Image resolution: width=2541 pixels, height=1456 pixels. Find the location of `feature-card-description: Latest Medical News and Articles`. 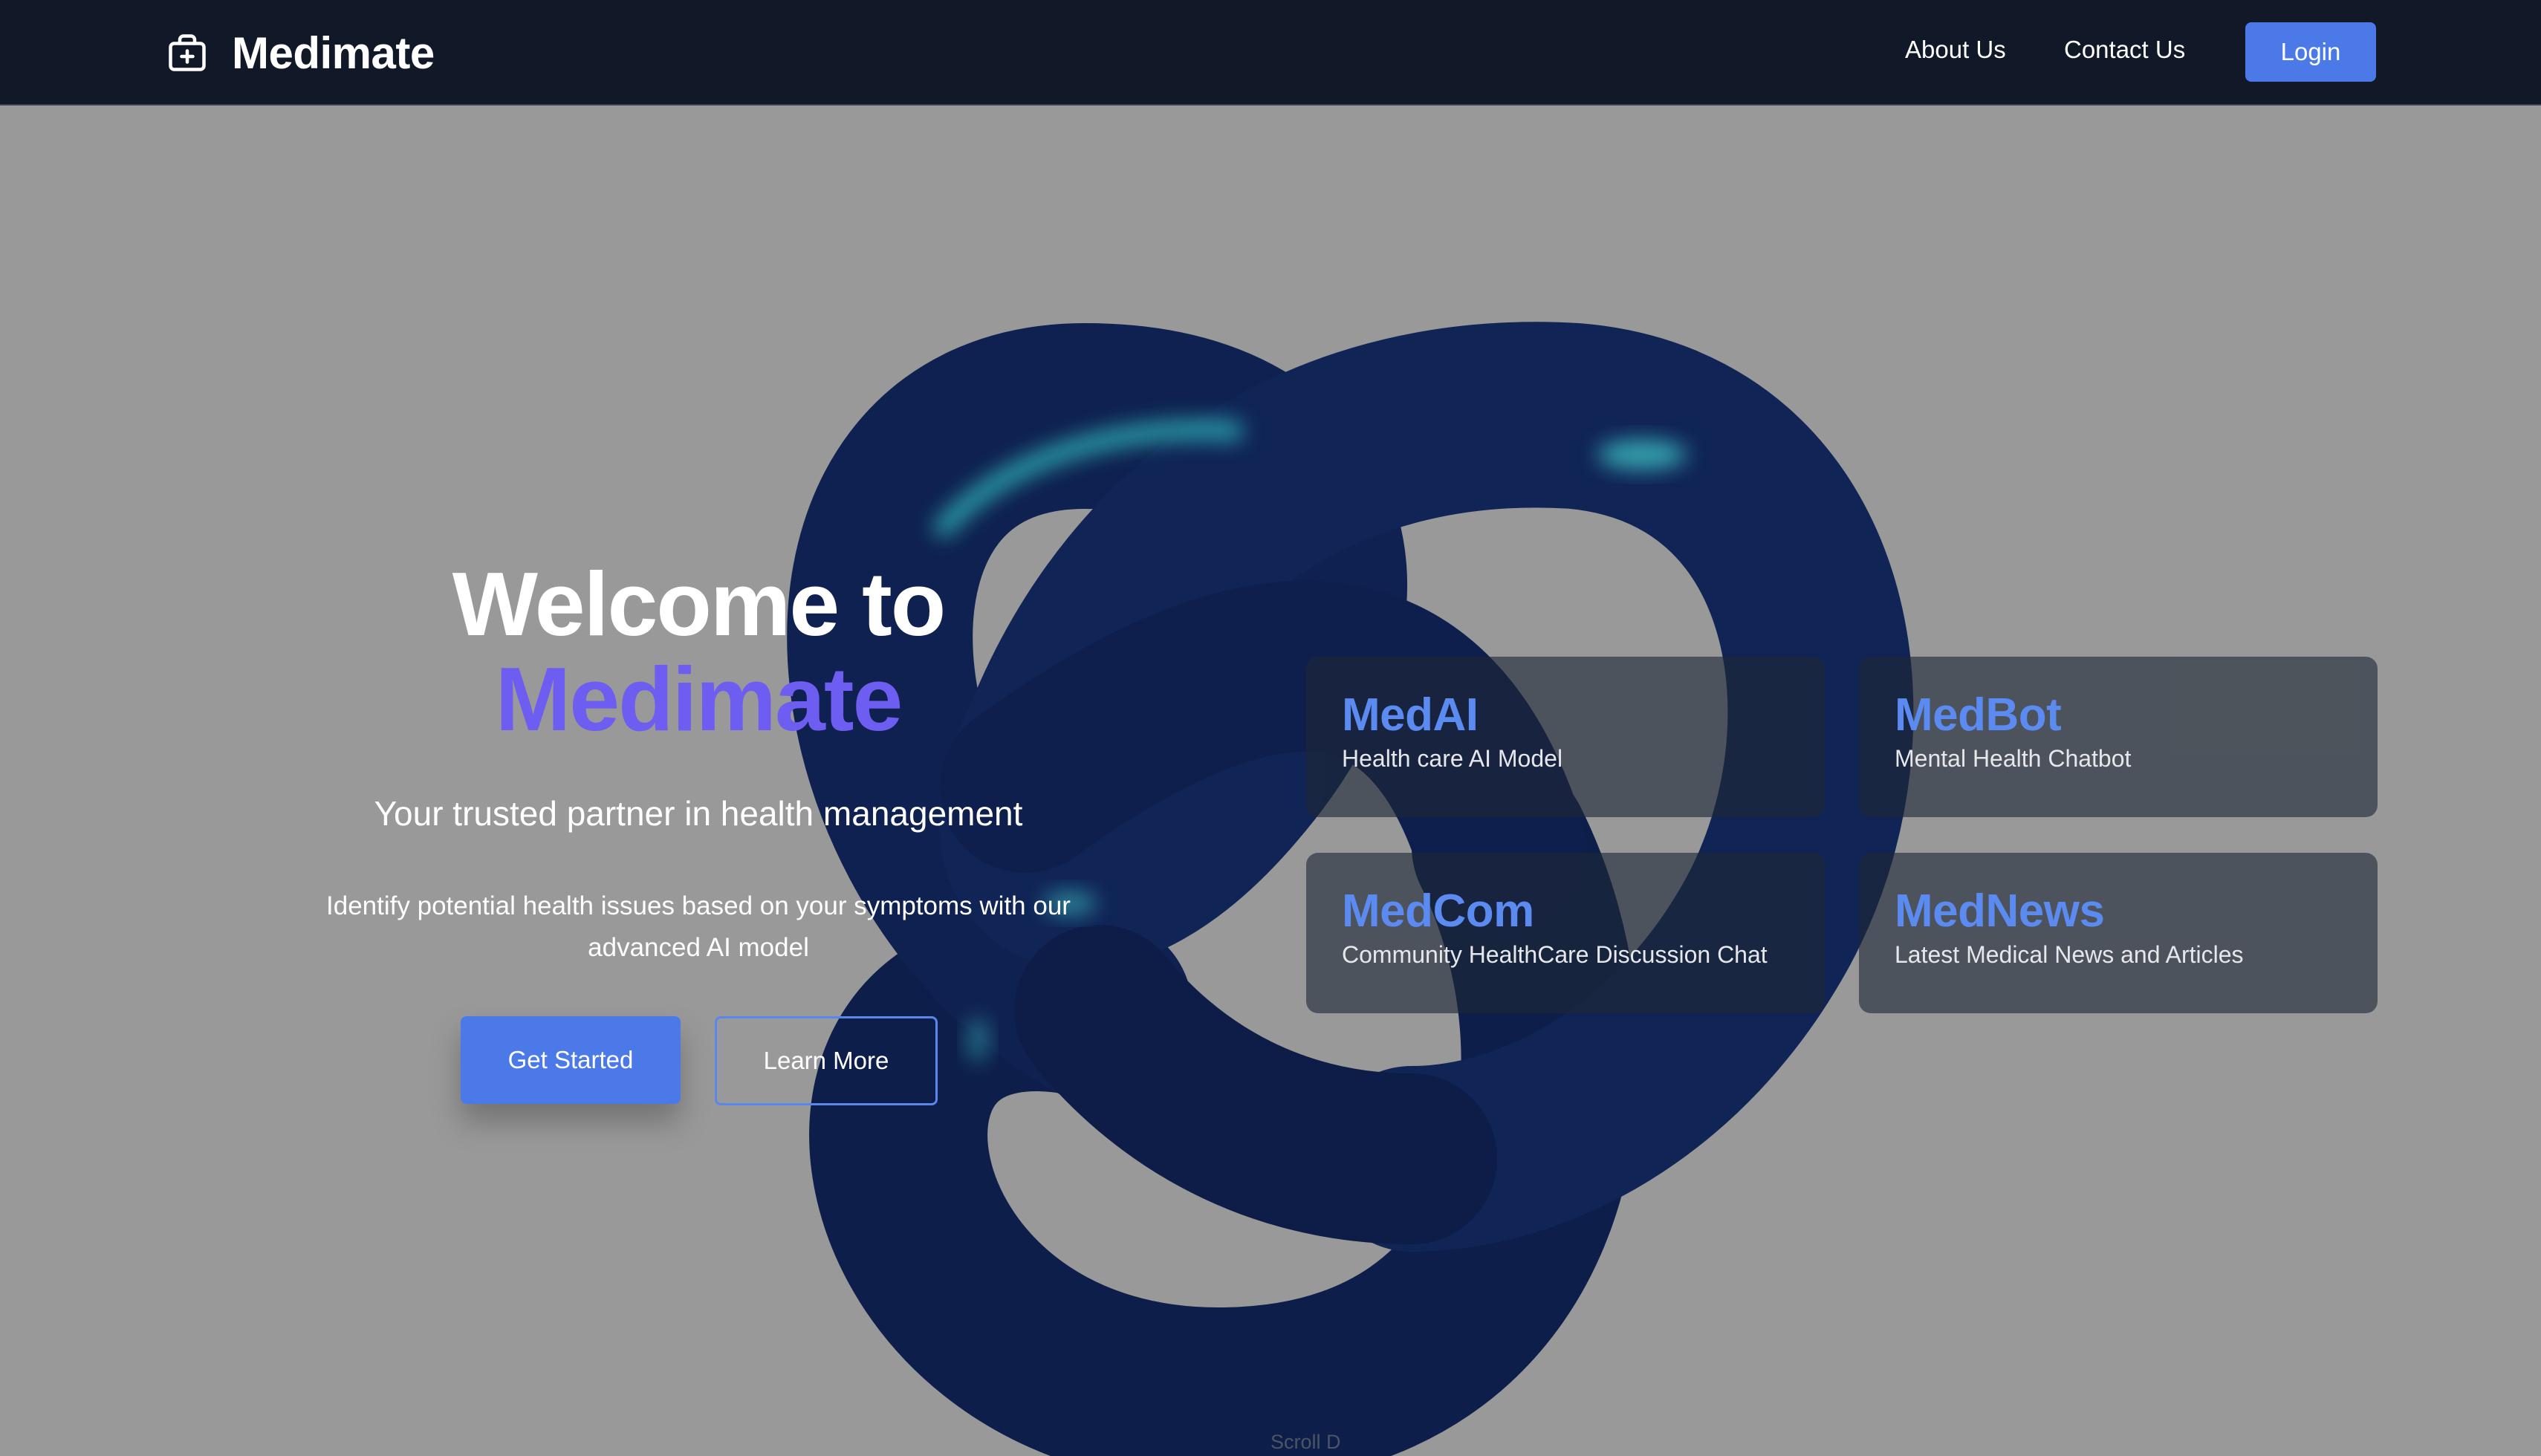

feature-card-description: Latest Medical News and Articles is located at coordinates (2069, 955).